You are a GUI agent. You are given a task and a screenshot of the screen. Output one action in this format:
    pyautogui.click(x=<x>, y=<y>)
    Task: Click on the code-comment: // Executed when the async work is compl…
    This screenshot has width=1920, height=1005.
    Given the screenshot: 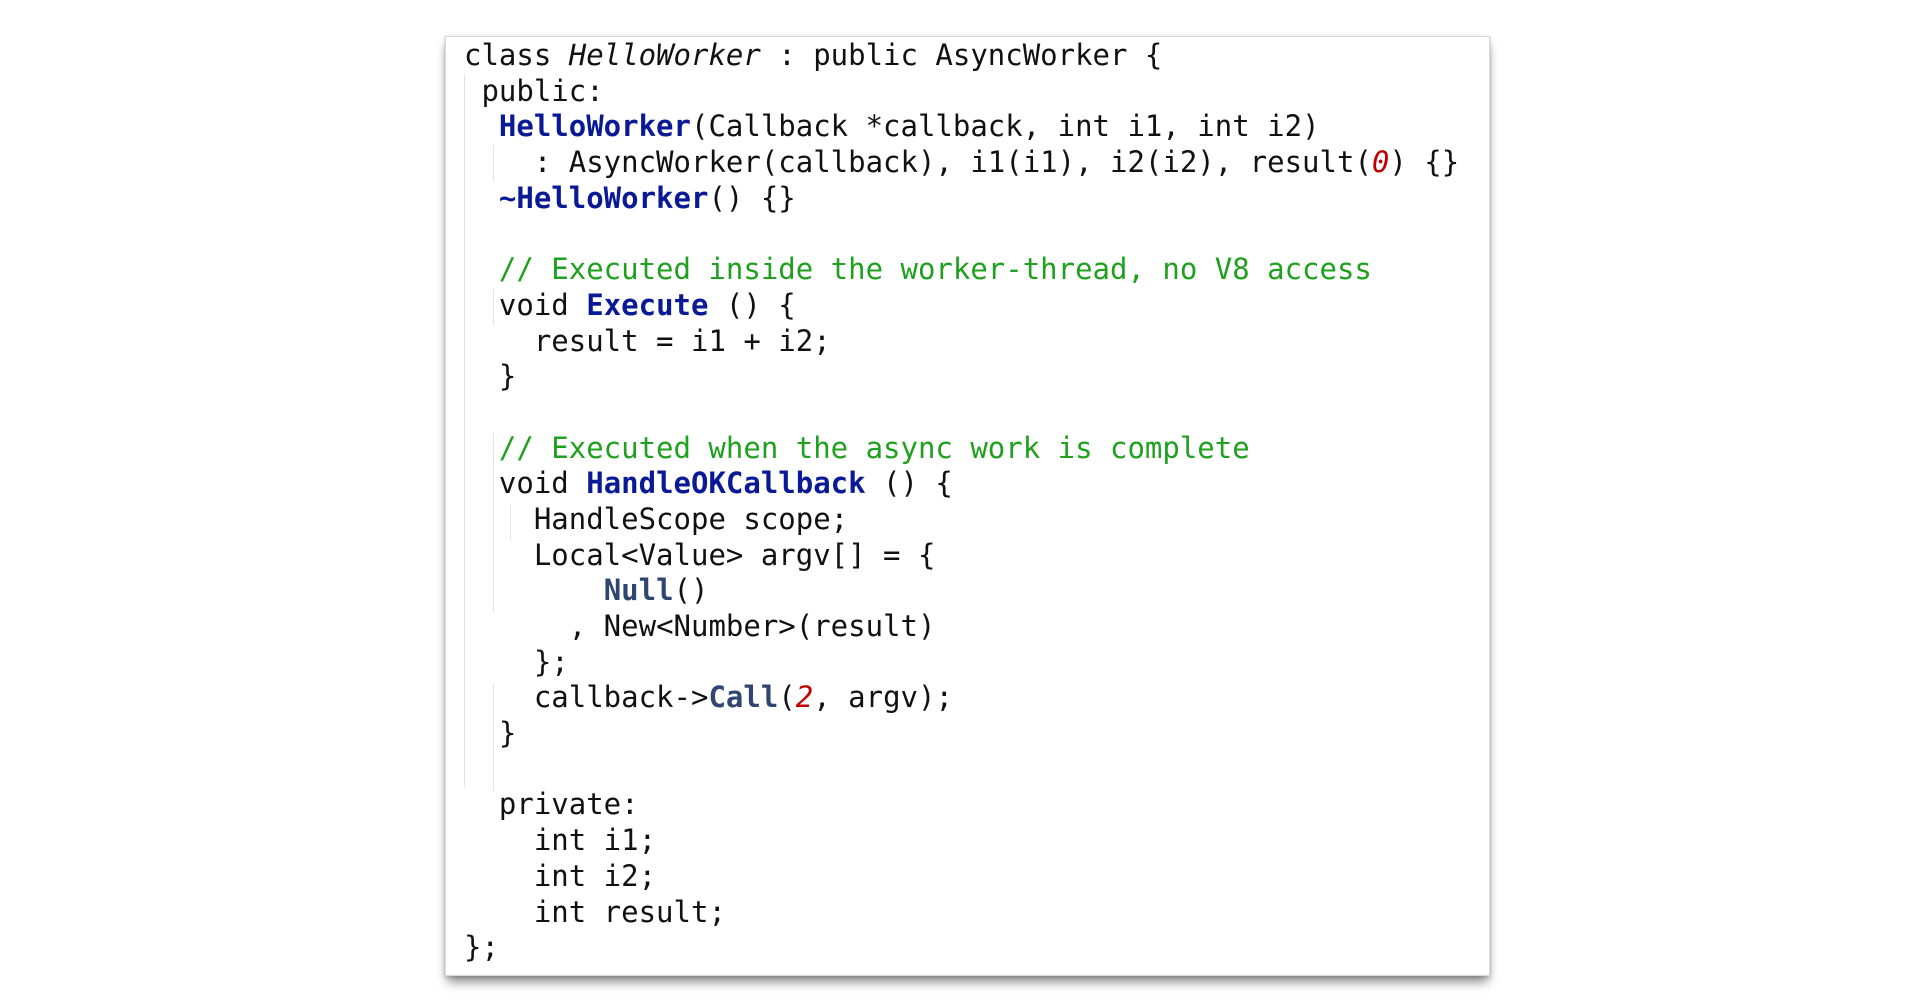 What is the action you would take?
    pyautogui.click(x=874, y=447)
    